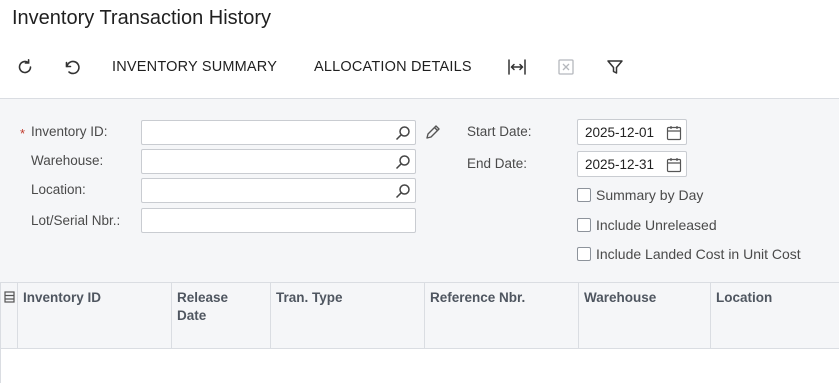  What do you see at coordinates (58, 189) in the screenshot?
I see `location-label: Location:` at bounding box center [58, 189].